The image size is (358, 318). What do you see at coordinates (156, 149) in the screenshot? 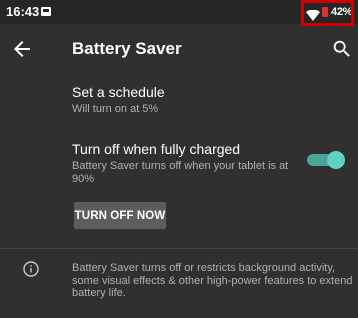
I see `turn-off-when-charged-title: Turn off when fully charged` at bounding box center [156, 149].